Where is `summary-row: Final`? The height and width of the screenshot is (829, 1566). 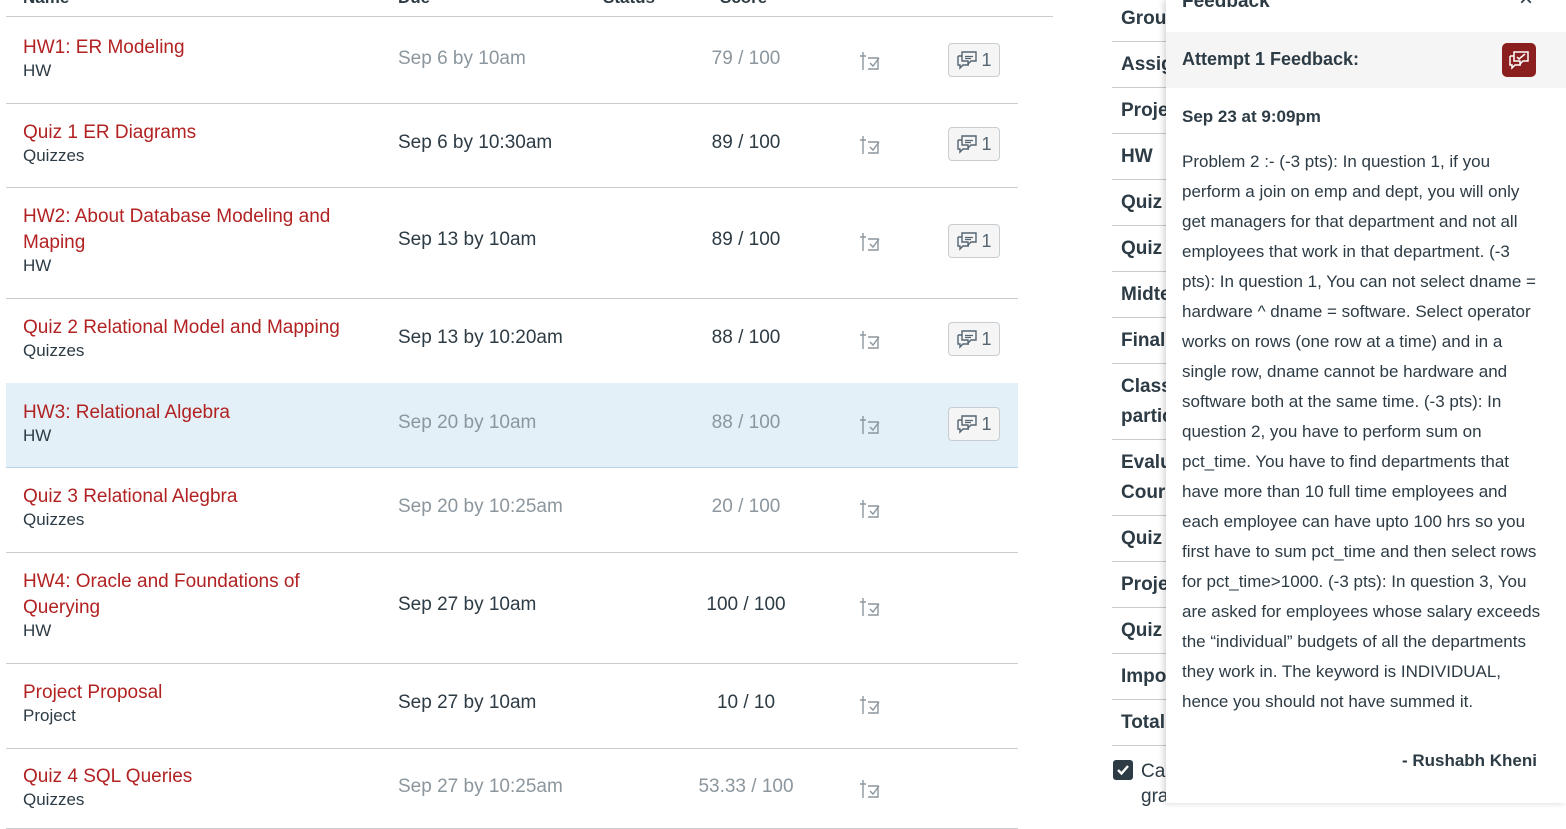
summary-row: Final is located at coordinates (1142, 341).